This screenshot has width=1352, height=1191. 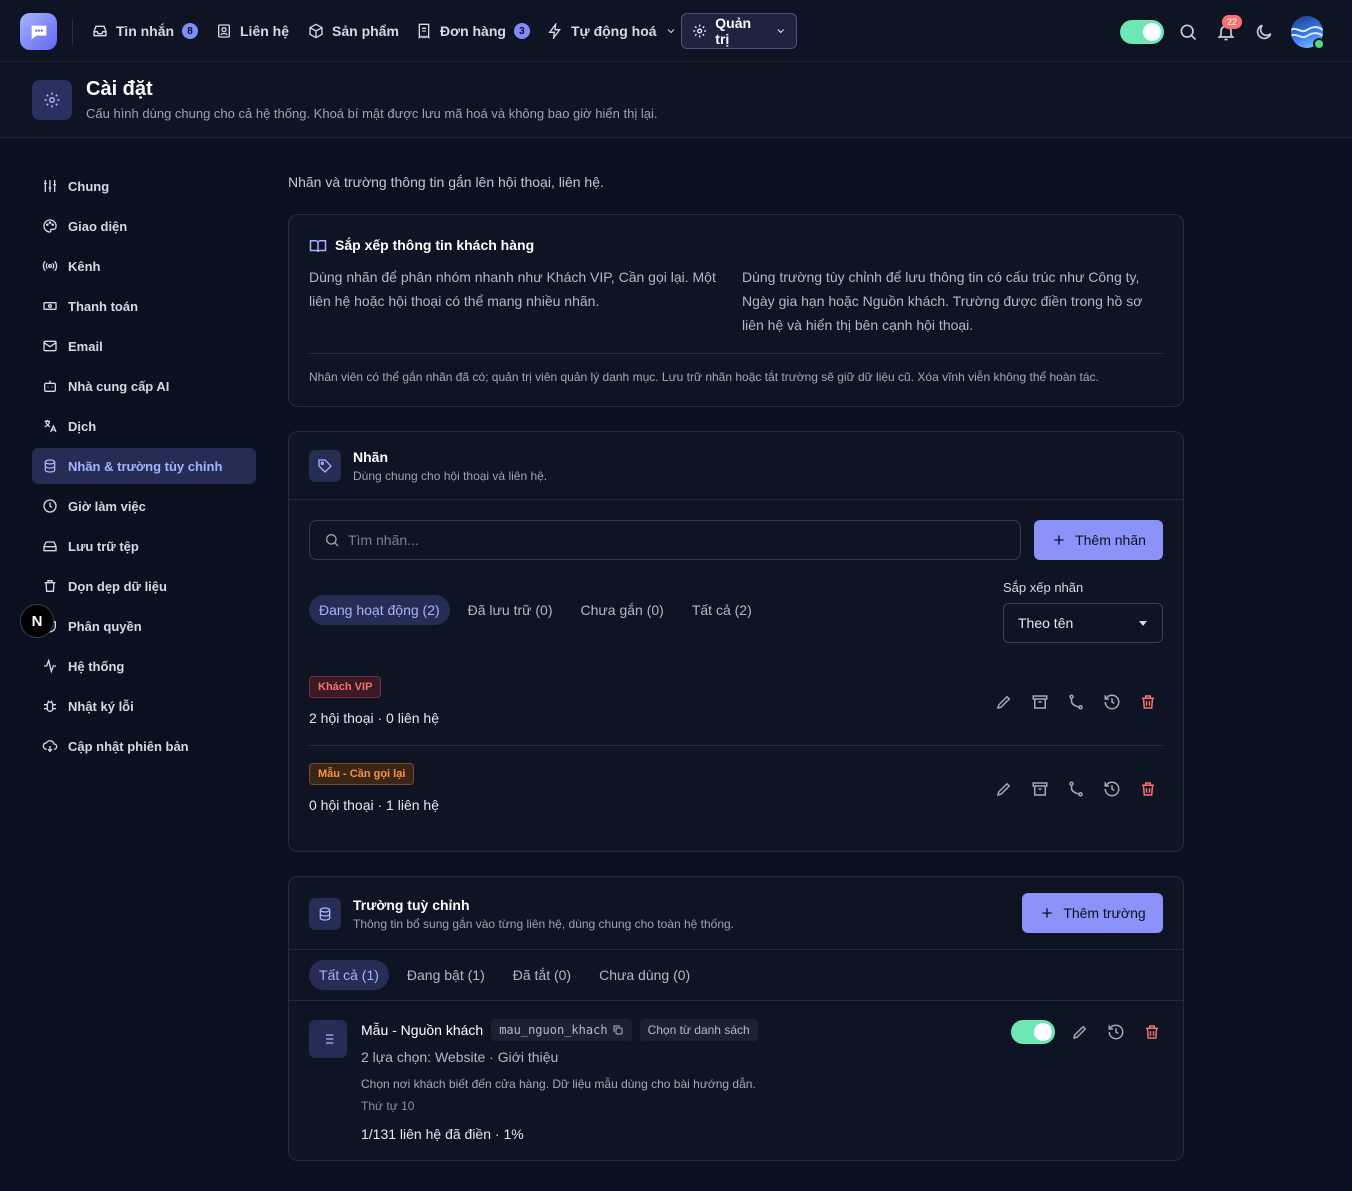 I want to click on search-icon, so click(x=1188, y=32).